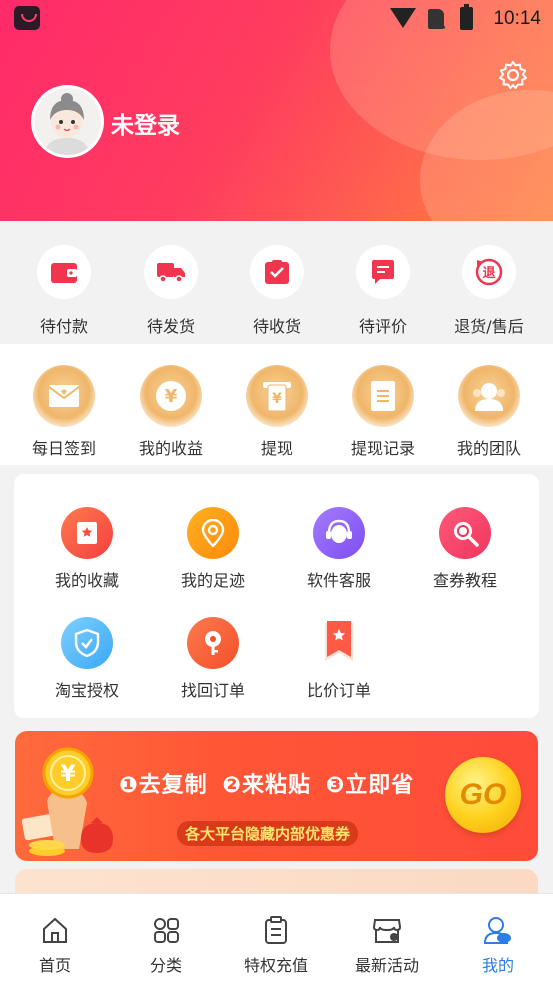 This screenshot has height=983, width=553. I want to click on service-coupon-tutorial: 查券教程, so click(465, 549).